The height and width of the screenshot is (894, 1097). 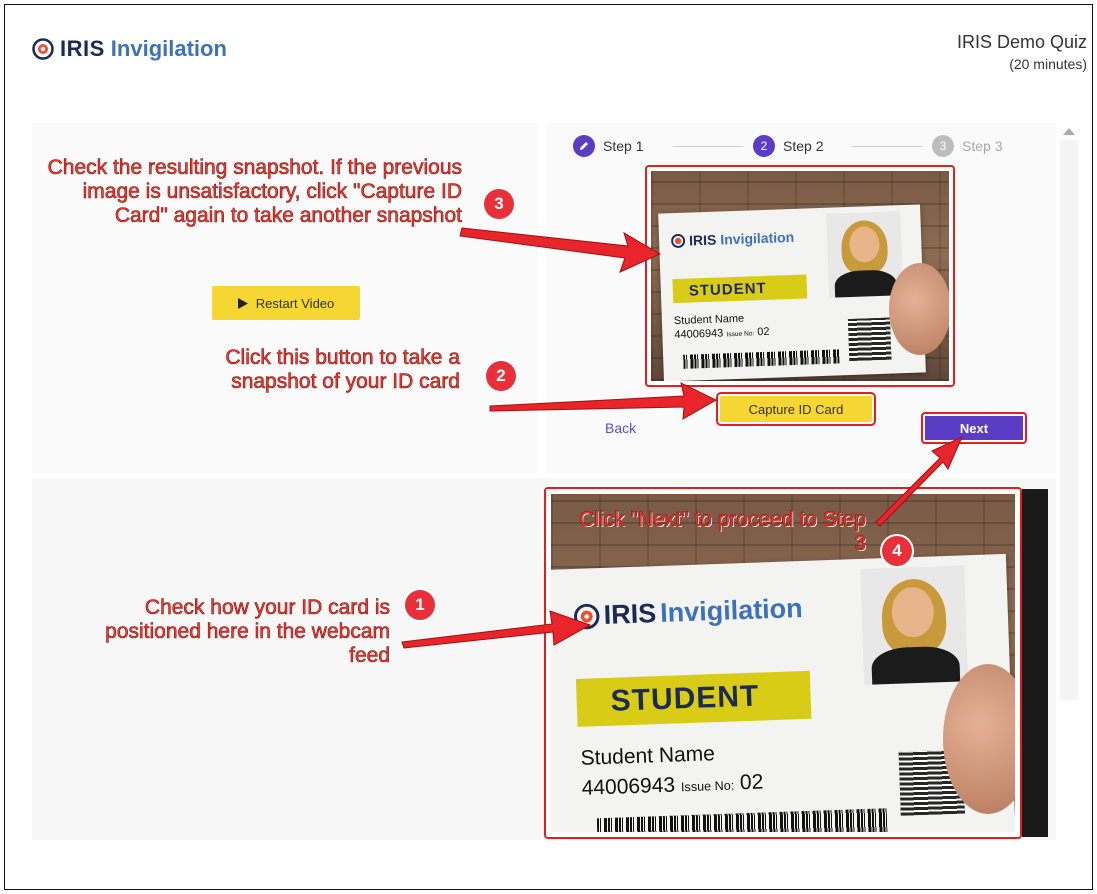 I want to click on badge-2: 2, so click(x=501, y=376).